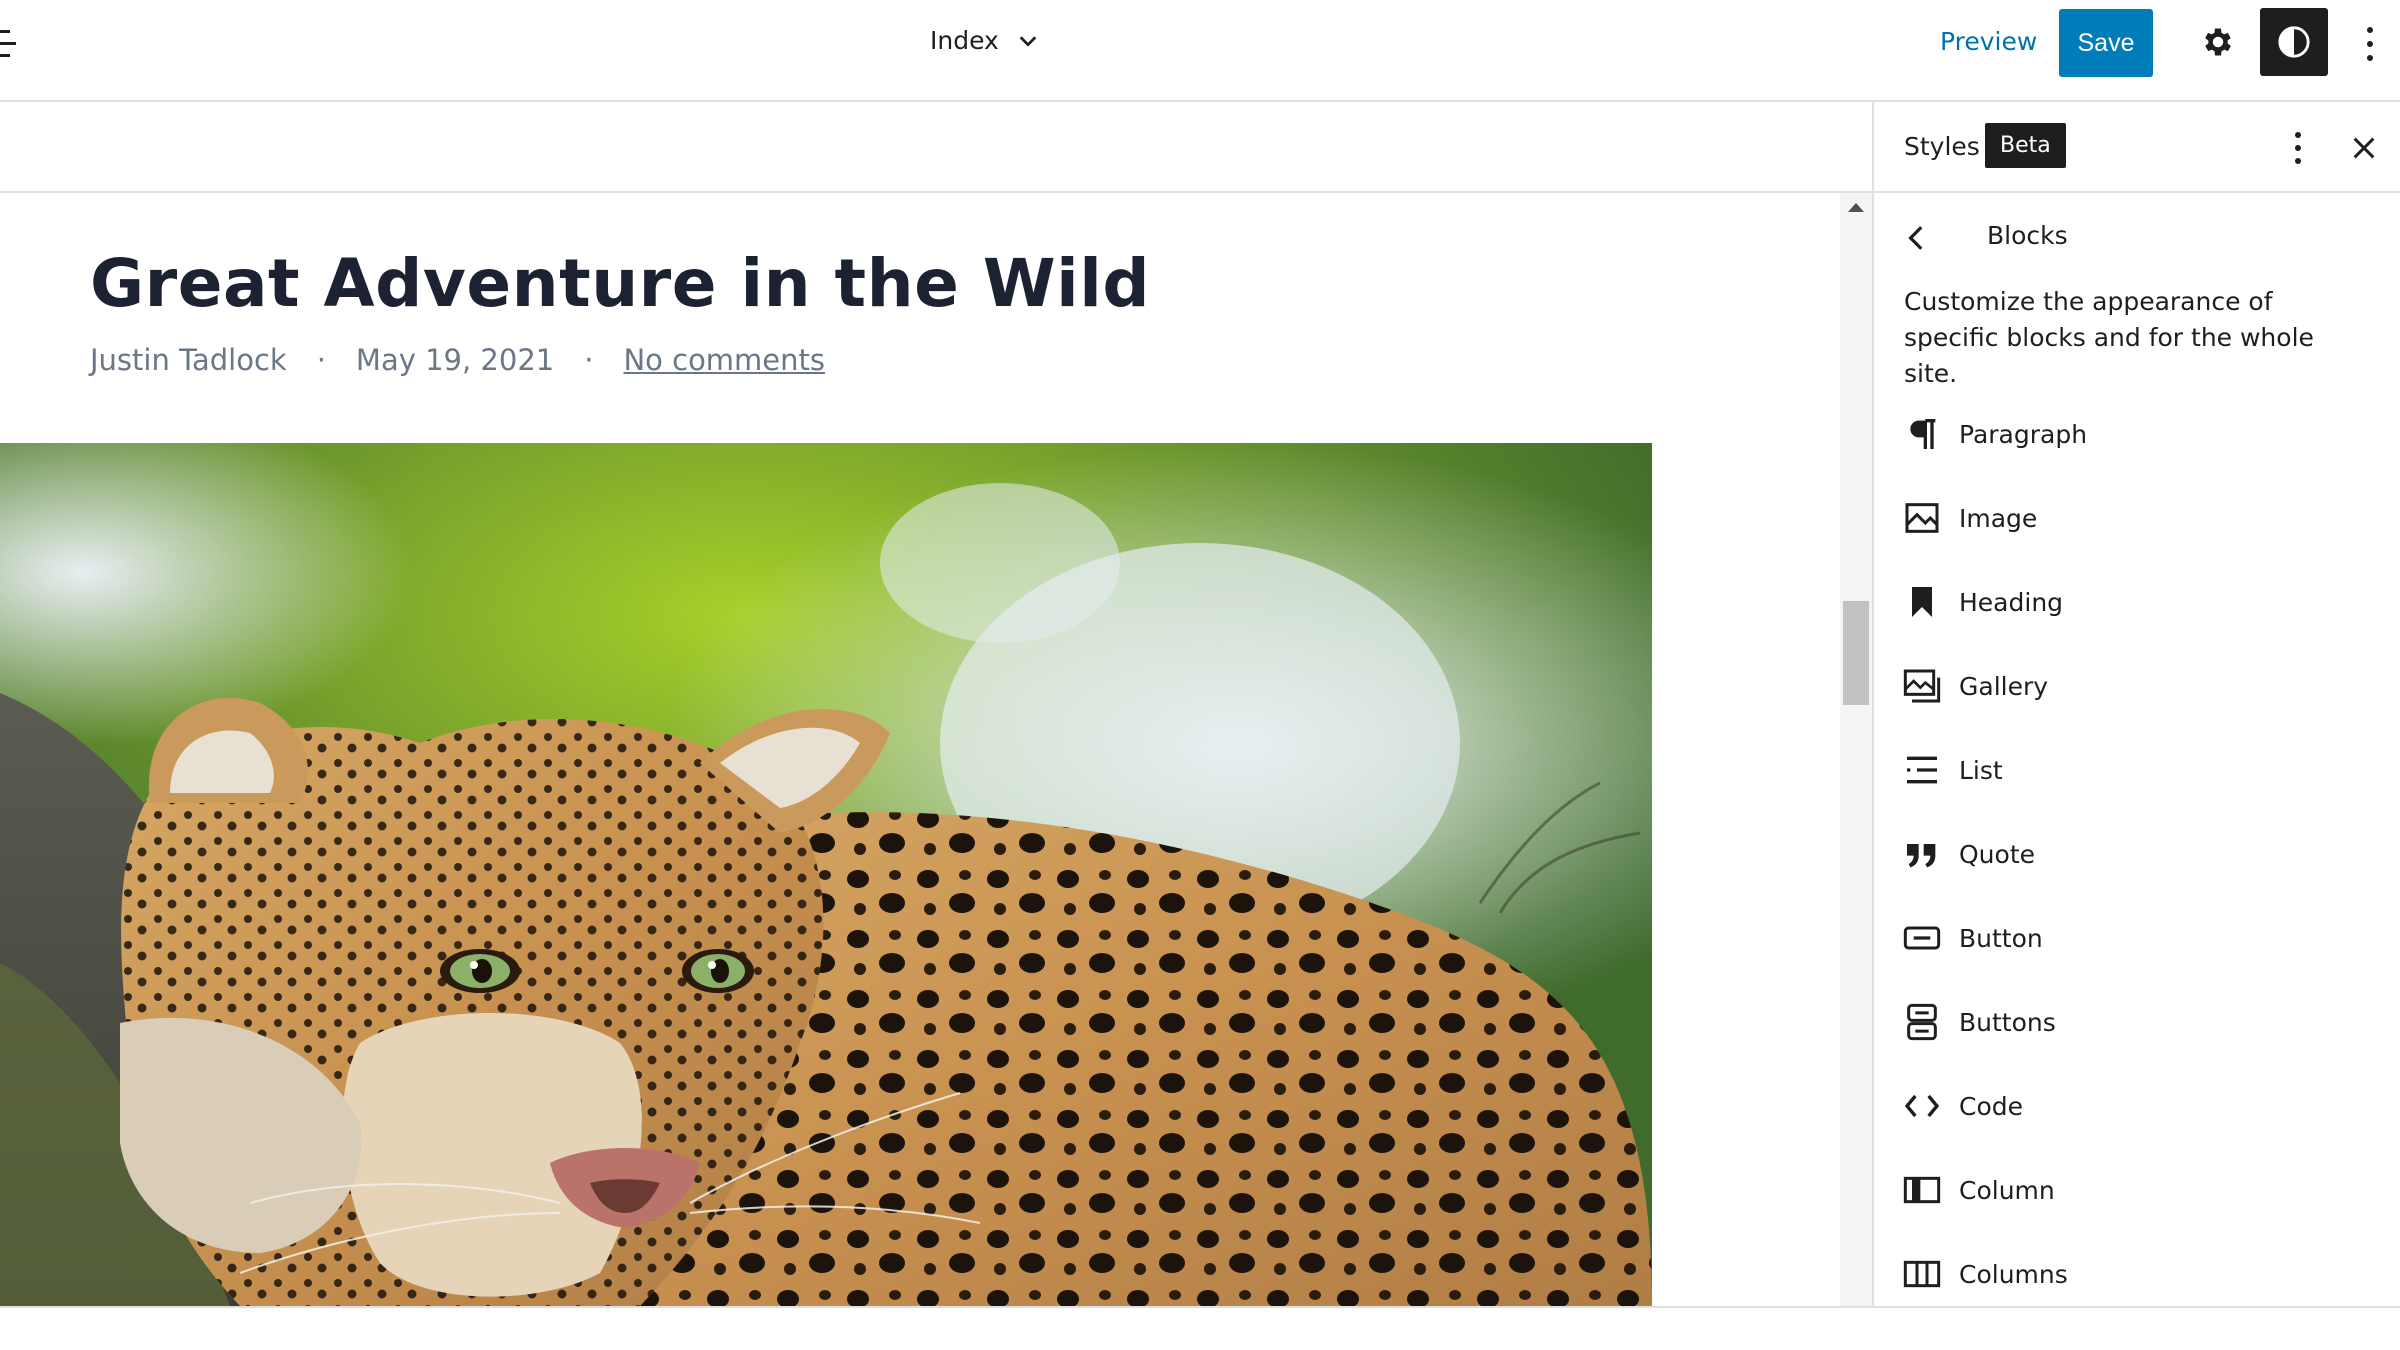  Describe the element at coordinates (2106, 43) in the screenshot. I see `save-button: Save` at that location.